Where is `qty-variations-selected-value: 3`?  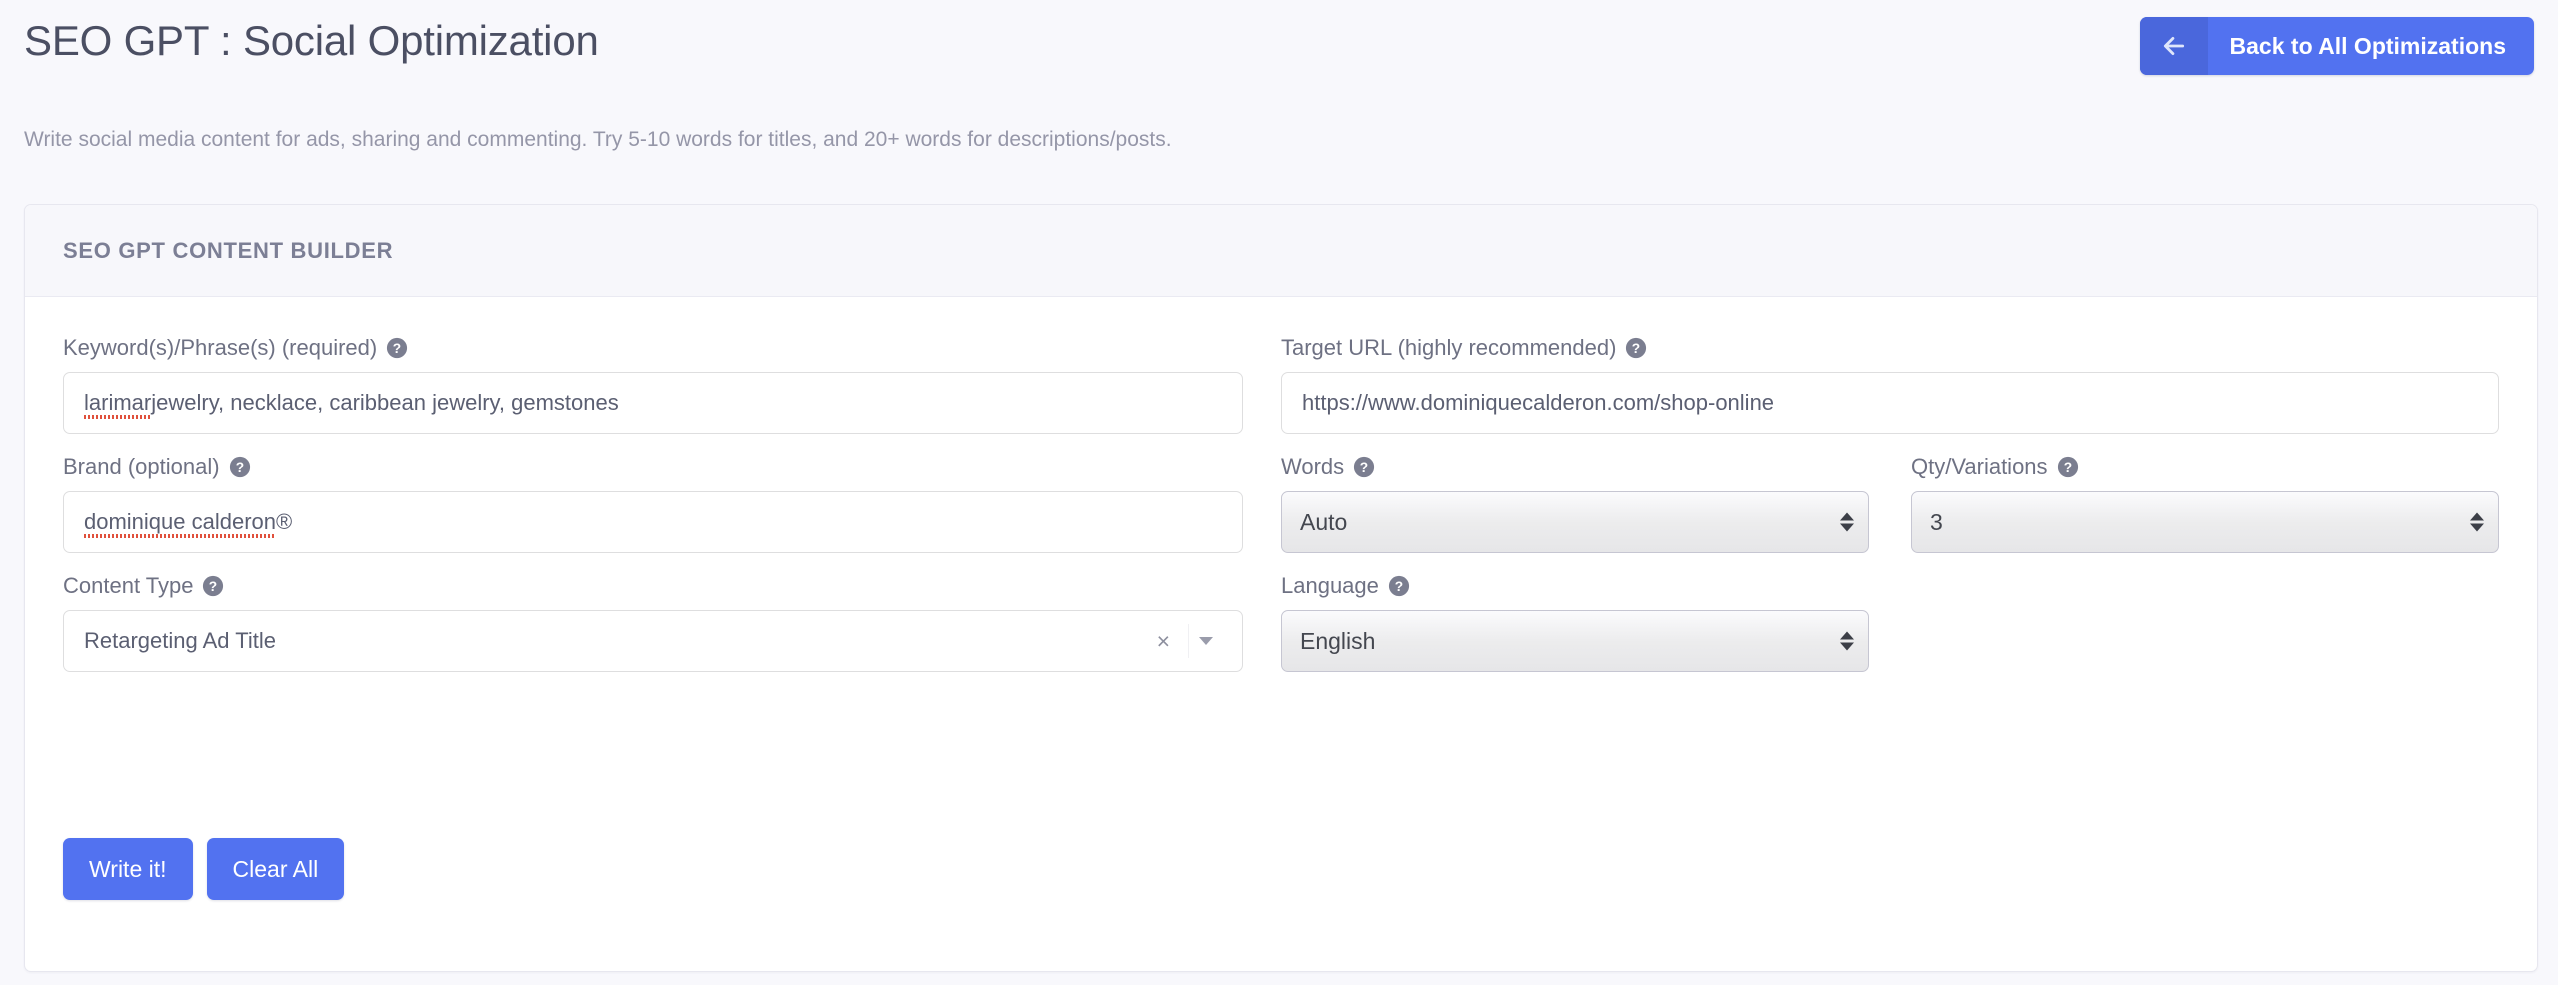 qty-variations-selected-value: 3 is located at coordinates (1936, 521).